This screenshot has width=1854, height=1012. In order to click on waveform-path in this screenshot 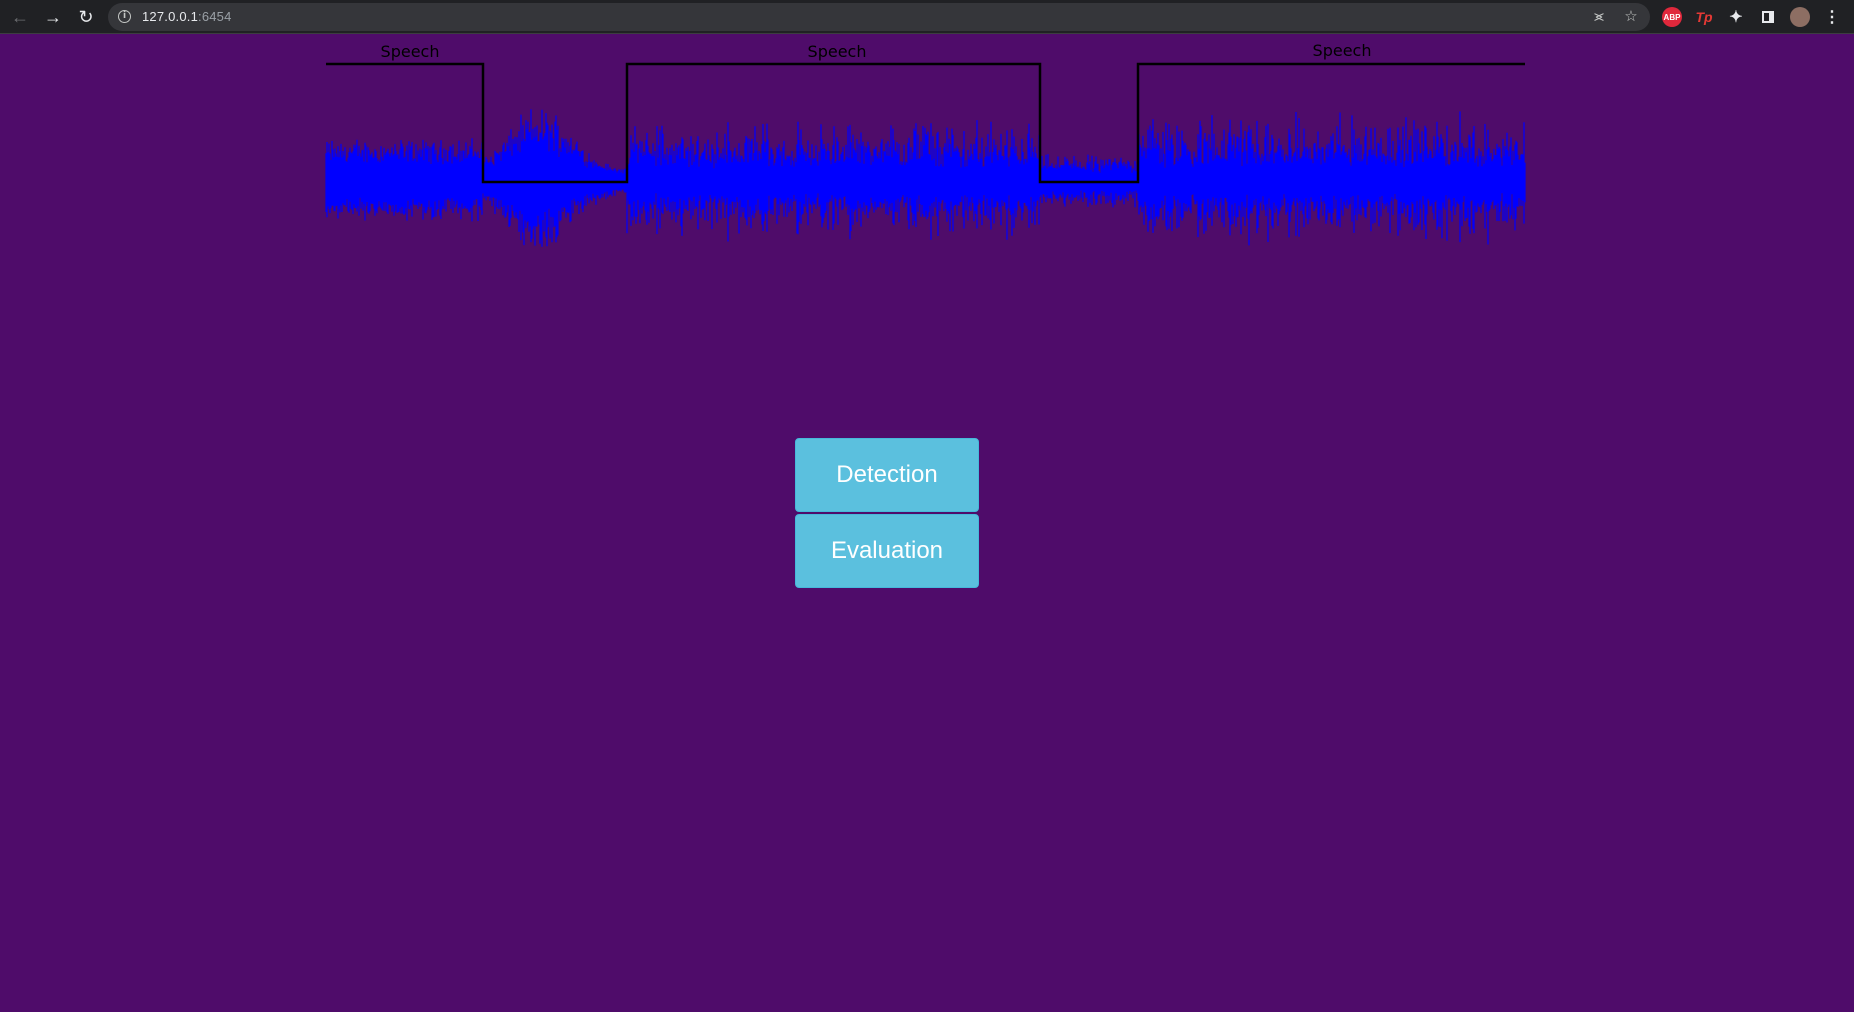, I will do `click(925, 178)`.